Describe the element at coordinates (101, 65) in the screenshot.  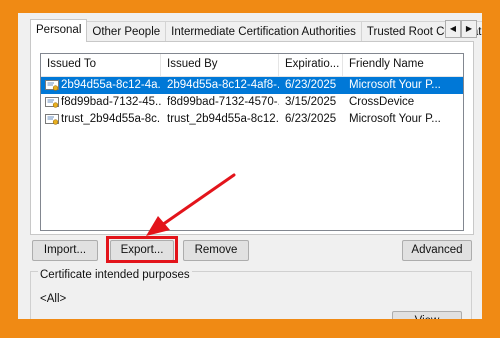
I see `column-issued-to: Issued To` at that location.